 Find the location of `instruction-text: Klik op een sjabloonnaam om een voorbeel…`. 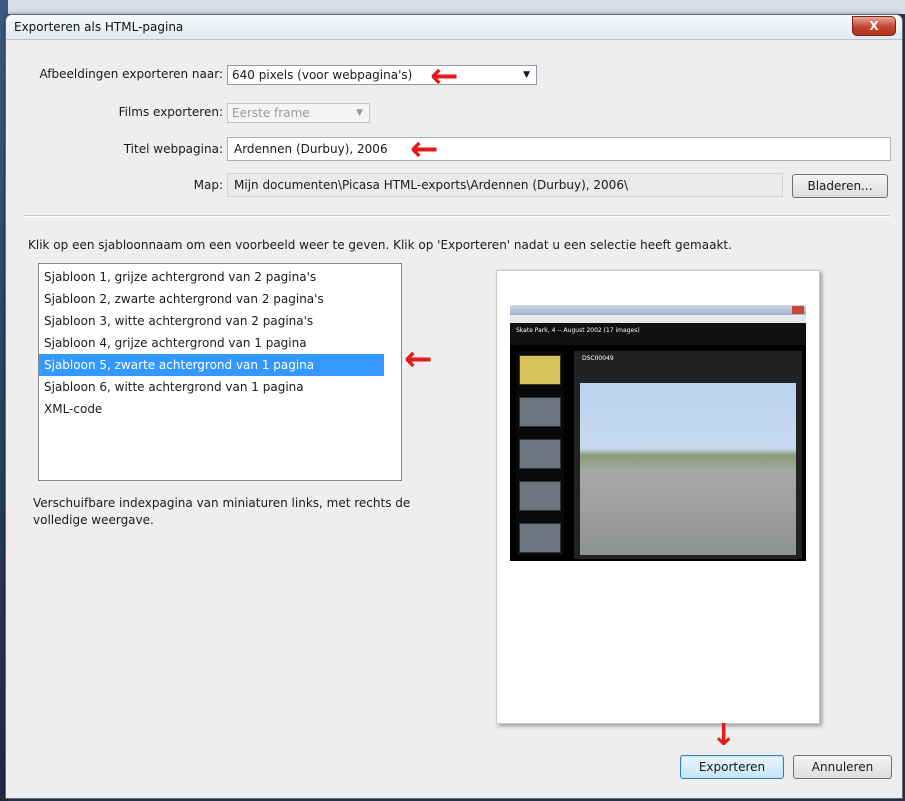

instruction-text: Klik op een sjabloonnaam om een voorbeel… is located at coordinates (380, 245).